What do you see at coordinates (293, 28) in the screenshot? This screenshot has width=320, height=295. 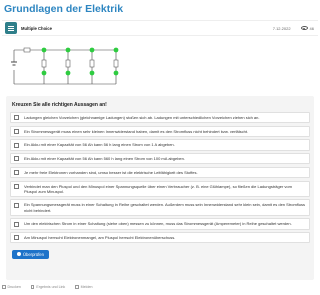 I see `meta-info: 7.12.2022 46` at bounding box center [293, 28].